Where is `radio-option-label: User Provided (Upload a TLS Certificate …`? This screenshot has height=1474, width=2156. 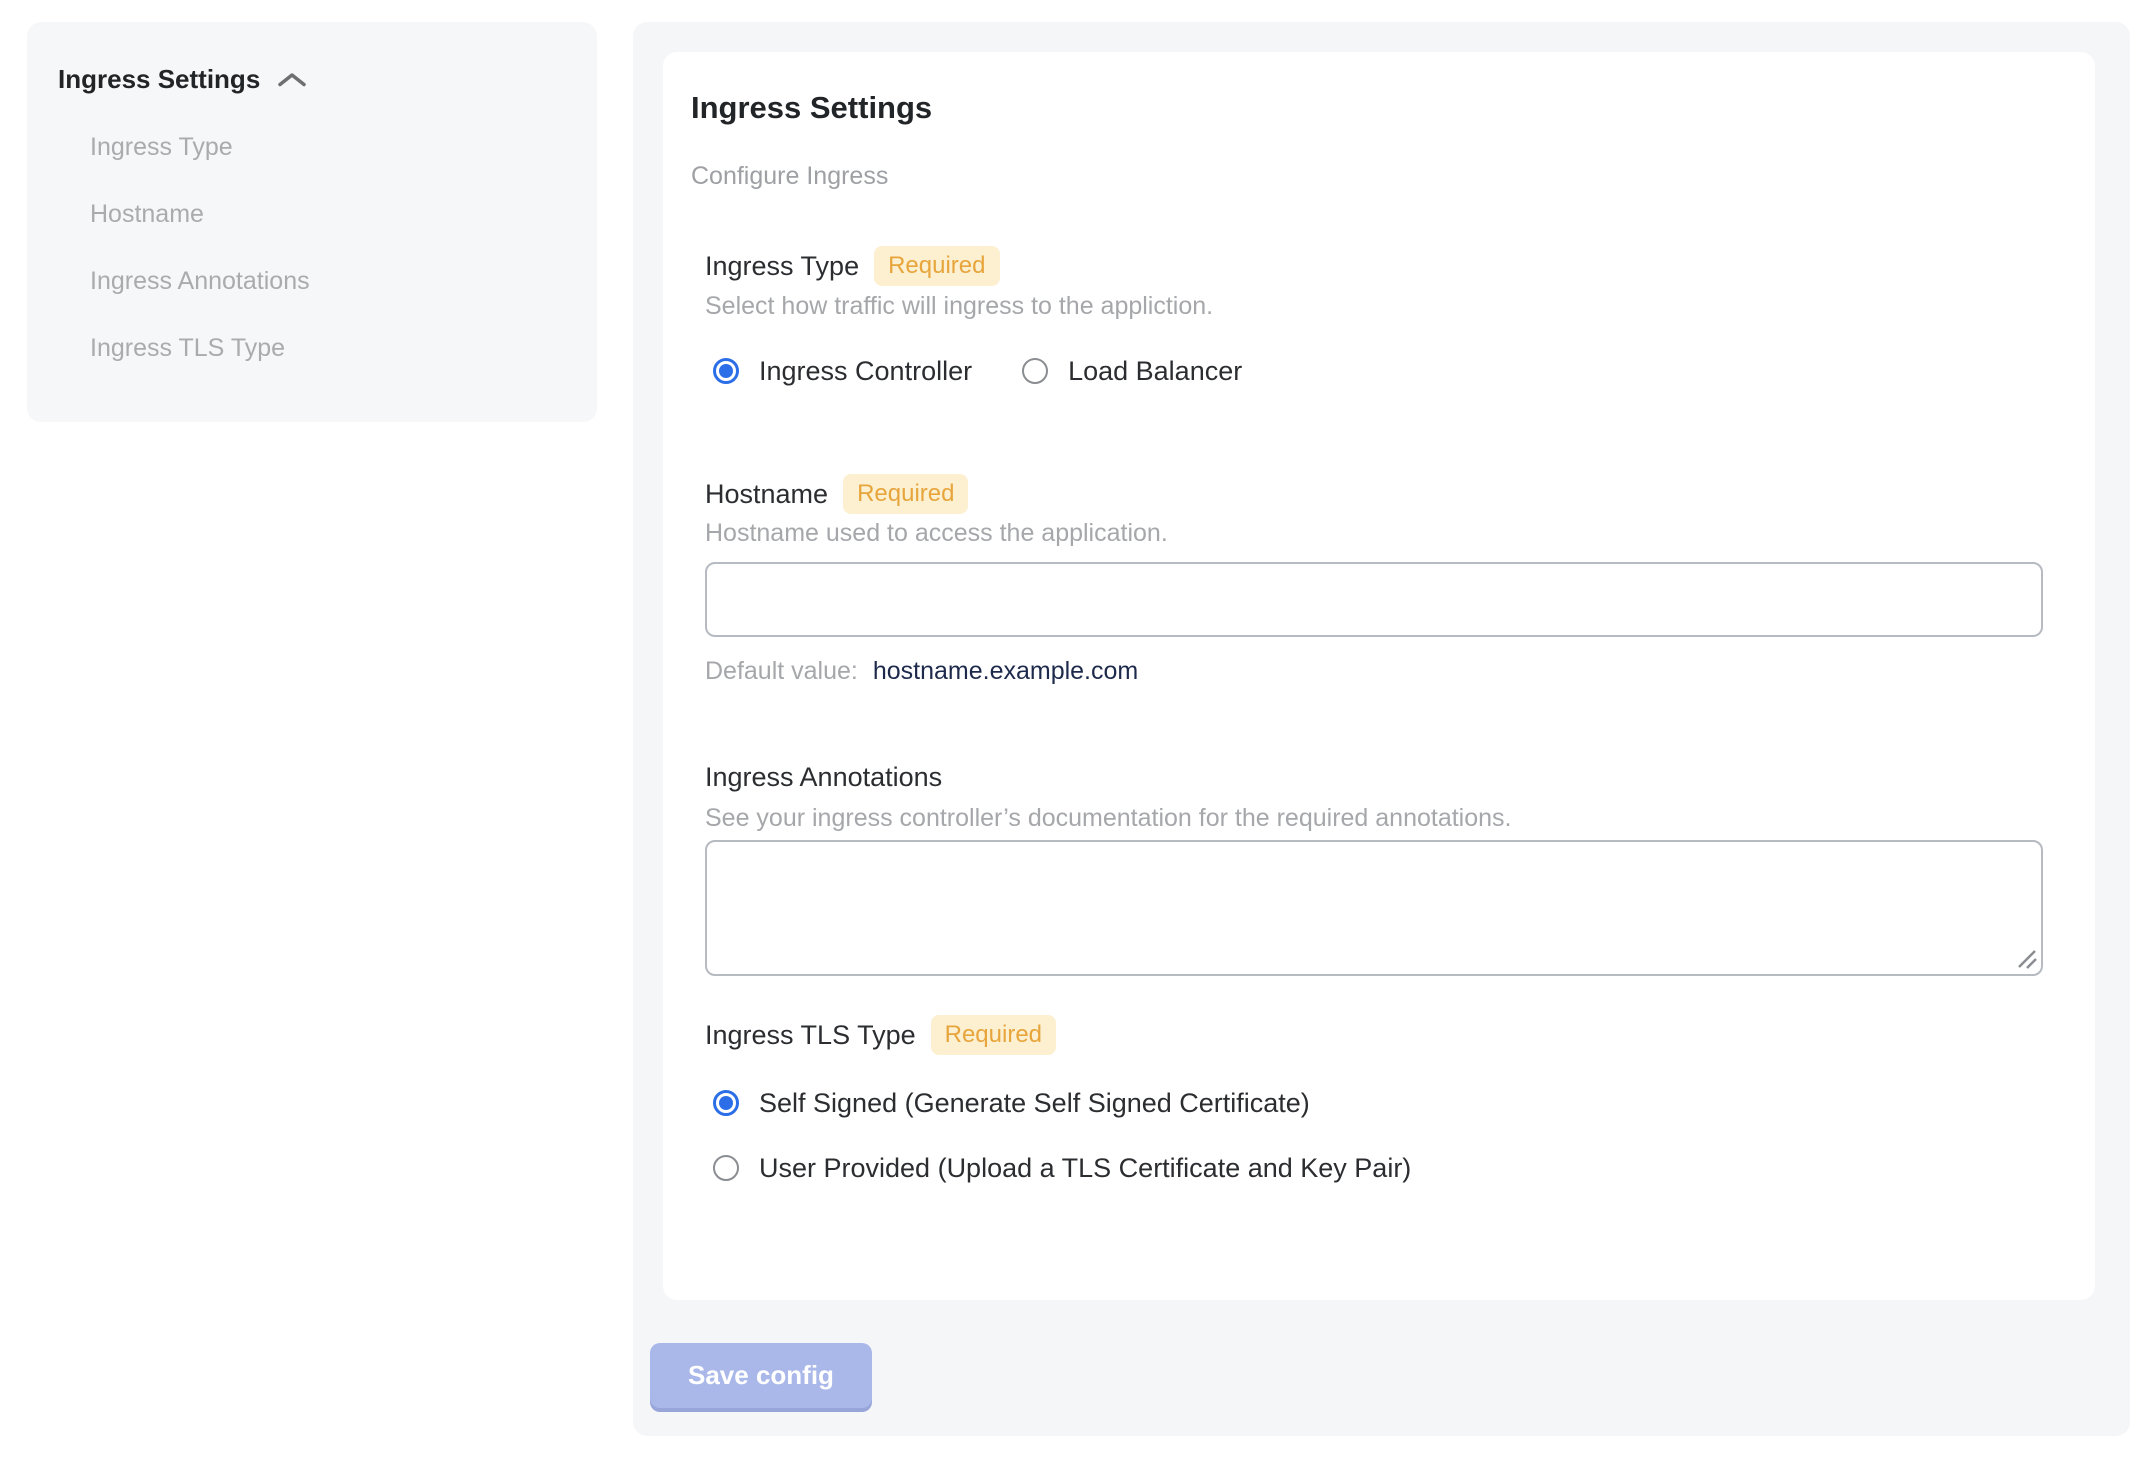 radio-option-label: User Provided (Upload a TLS Certificate … is located at coordinates (1085, 1168).